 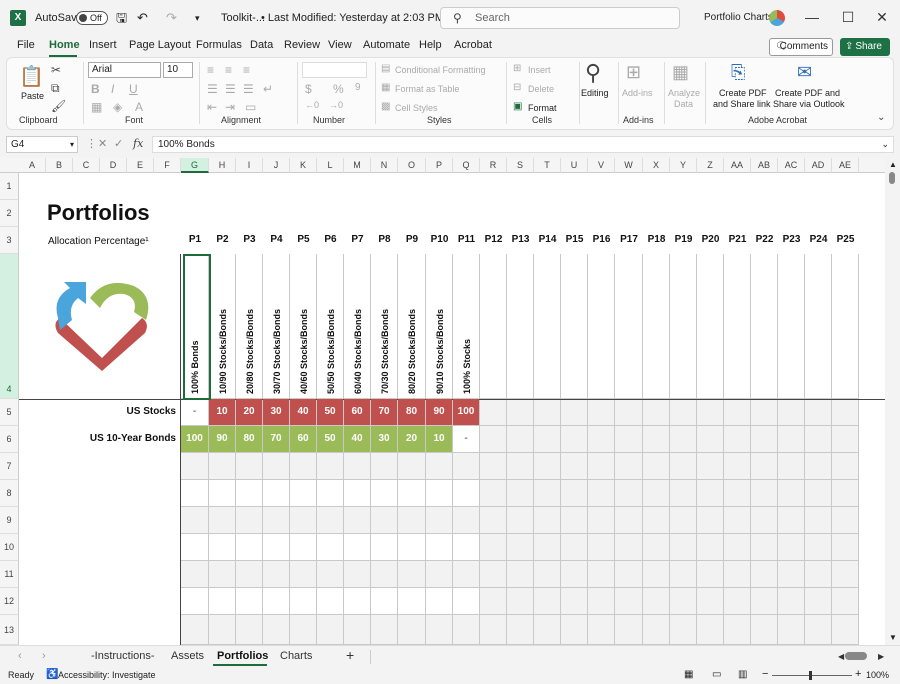 What do you see at coordinates (276, 165) in the screenshot?
I see `column-header-j: J` at bounding box center [276, 165].